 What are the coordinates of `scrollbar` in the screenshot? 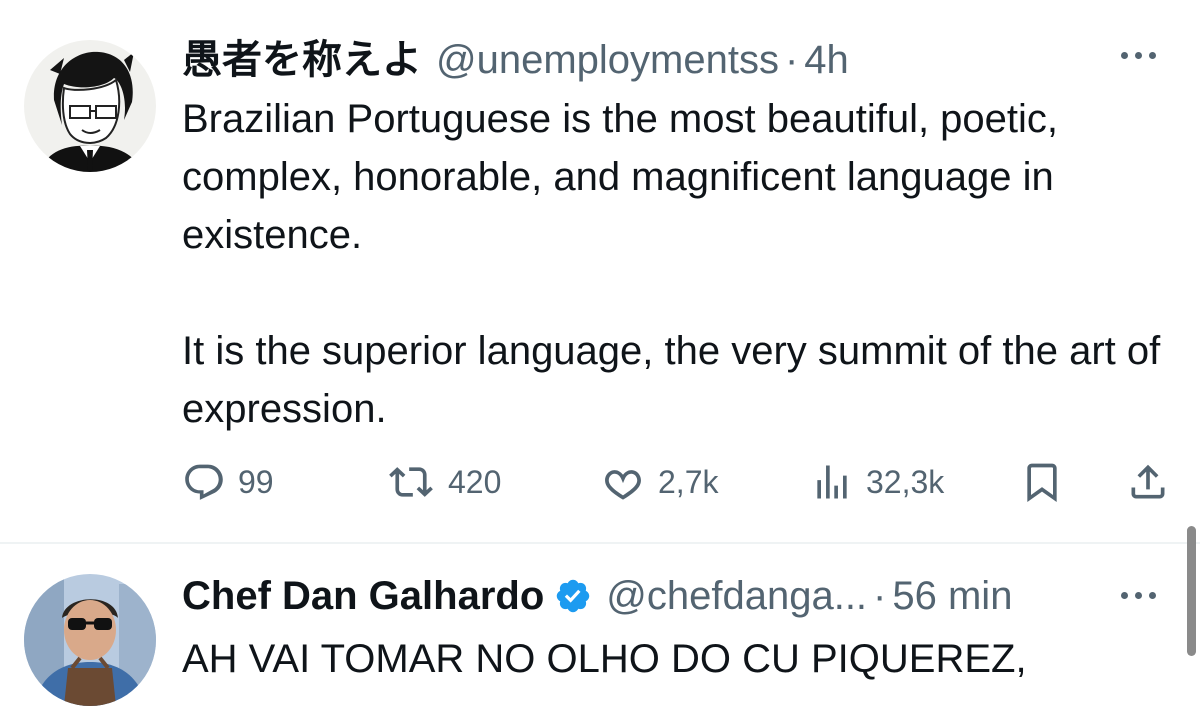 It's located at (1191, 591).